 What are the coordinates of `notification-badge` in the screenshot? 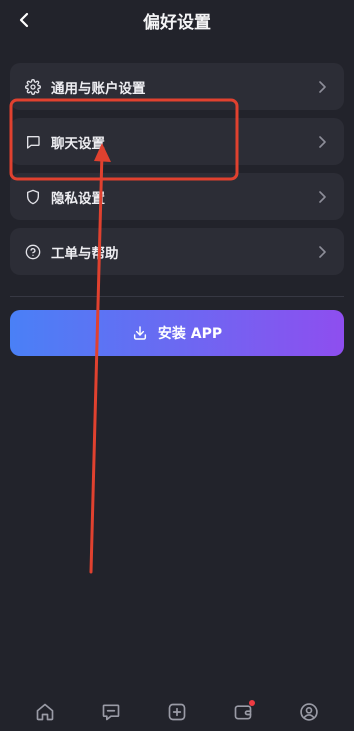 It's located at (252, 703).